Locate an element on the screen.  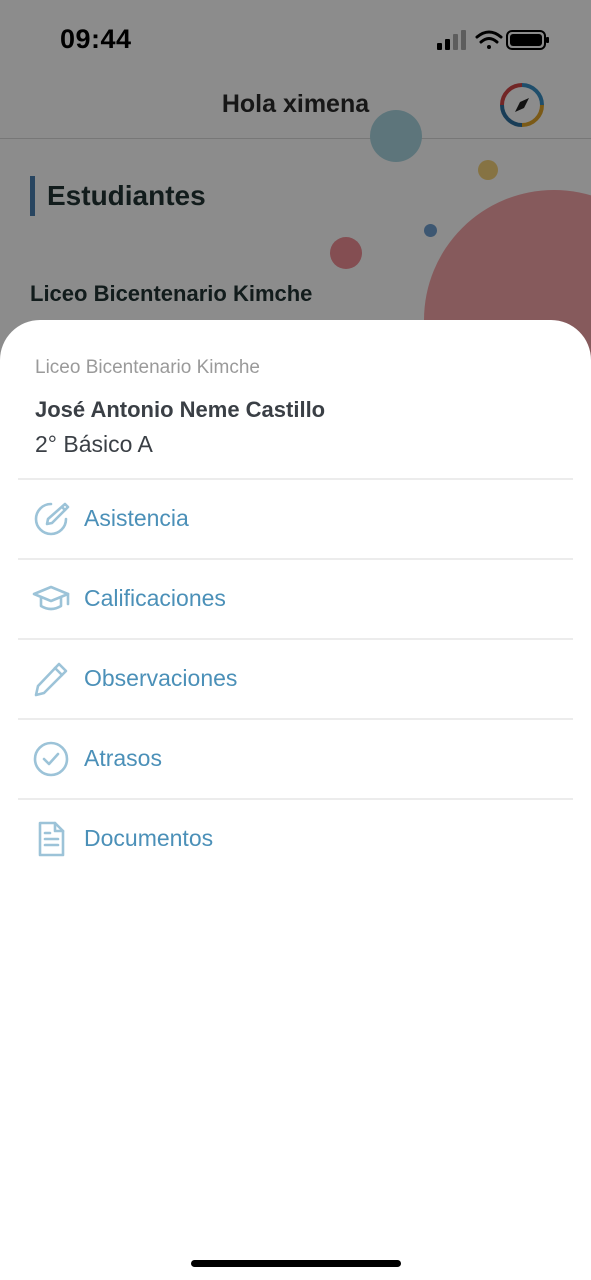
menu-item-label: Observaciones is located at coordinates (161, 678).